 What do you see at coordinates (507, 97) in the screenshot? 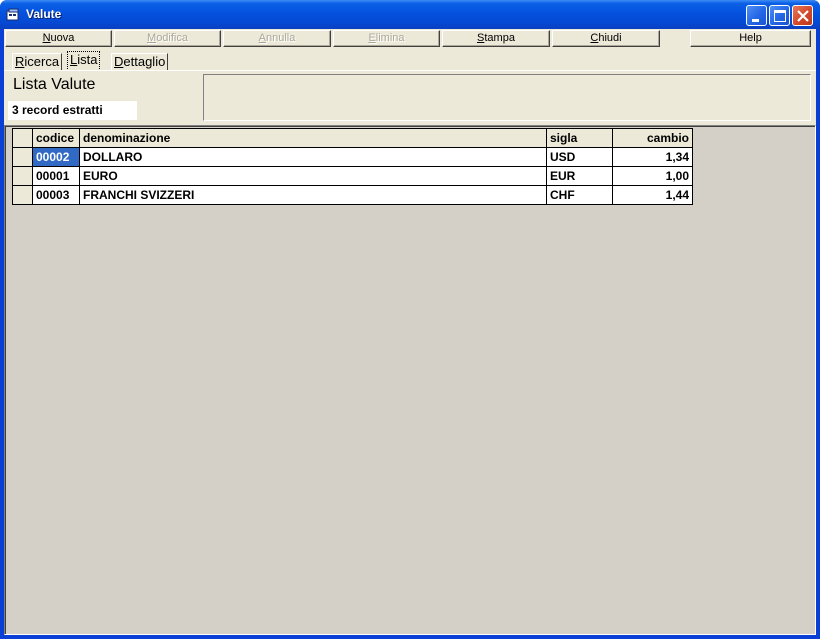
I see `filter-panel` at bounding box center [507, 97].